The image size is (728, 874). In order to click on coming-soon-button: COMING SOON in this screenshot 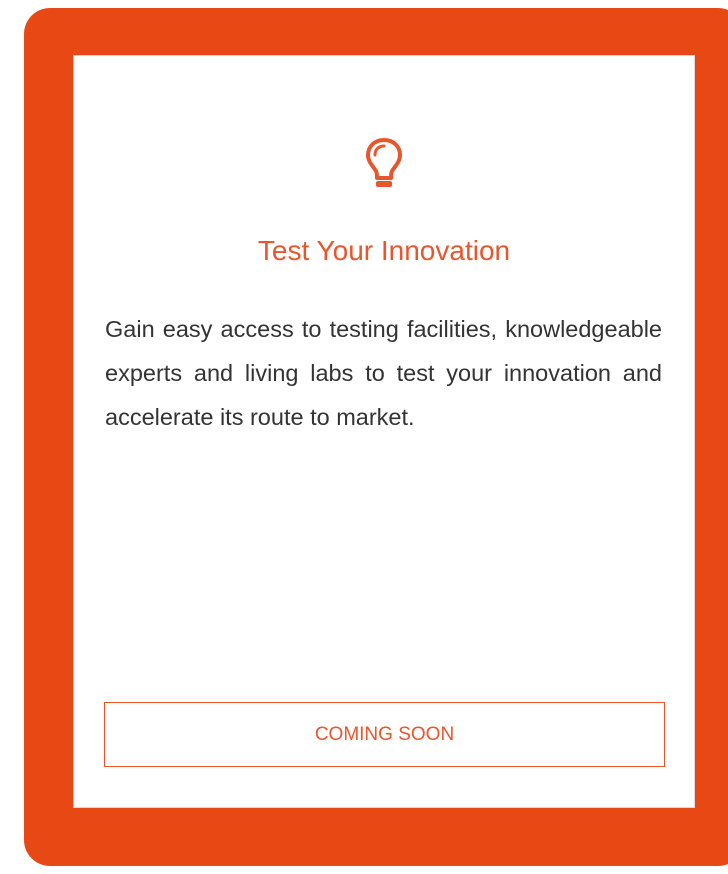, I will do `click(384, 734)`.